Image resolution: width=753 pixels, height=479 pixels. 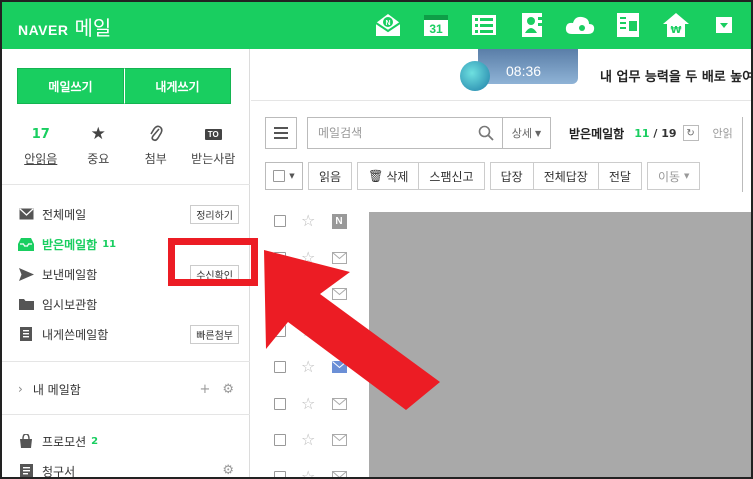 I want to click on banner-clock: 08:36, so click(x=524, y=71).